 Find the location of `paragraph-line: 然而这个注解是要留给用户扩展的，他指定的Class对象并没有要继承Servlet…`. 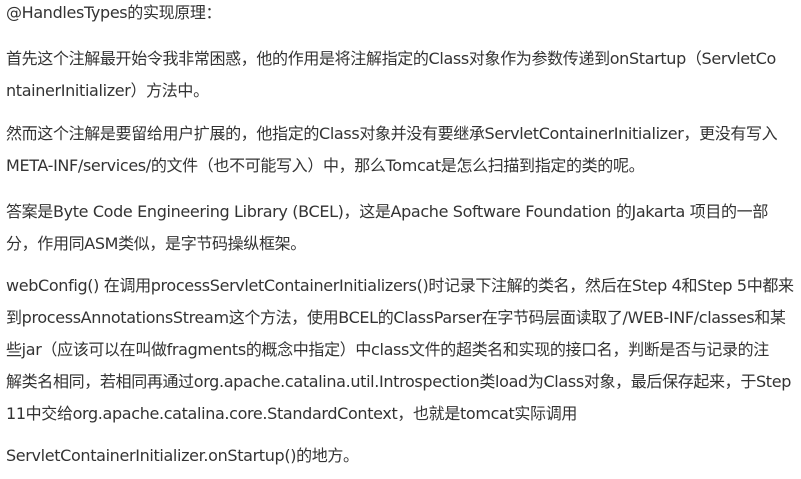

paragraph-line: 然而这个注解是要留给用户扩展的，他指定的Class对象并没有要继承Servlet… is located at coordinates (392, 133).